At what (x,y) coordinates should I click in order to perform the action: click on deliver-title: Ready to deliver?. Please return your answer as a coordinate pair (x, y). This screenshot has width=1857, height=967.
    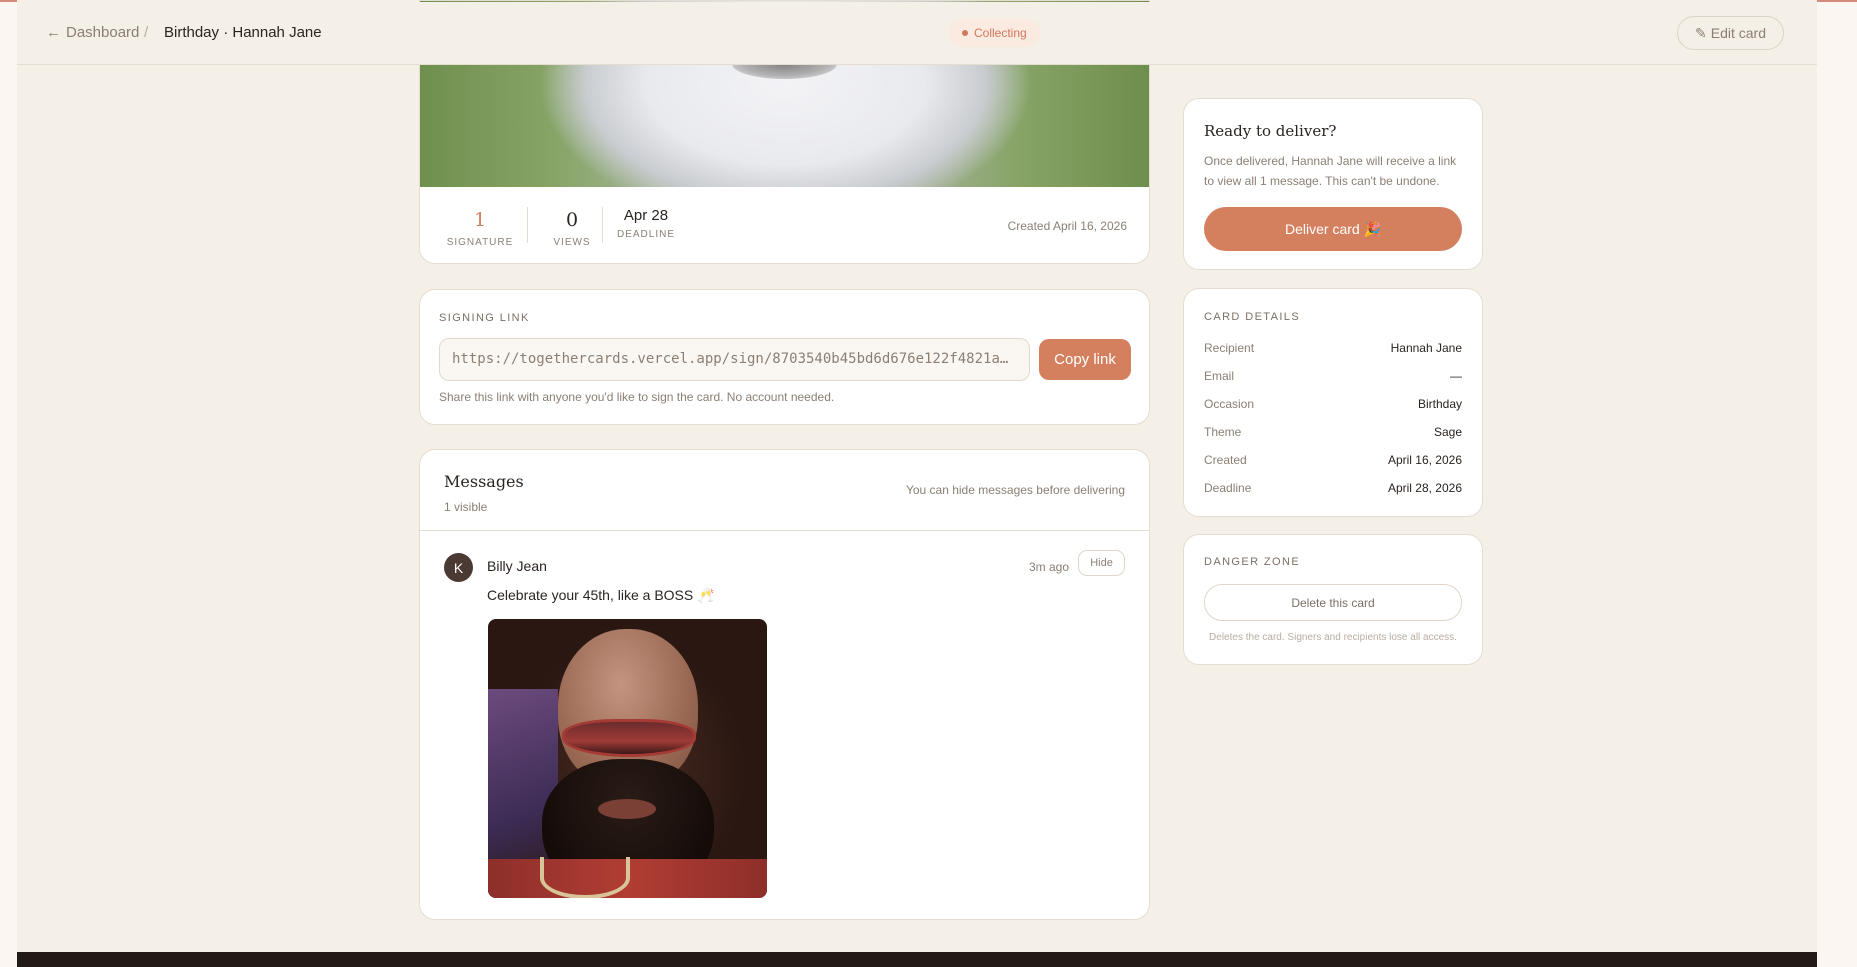
    Looking at the image, I should click on (1270, 131).